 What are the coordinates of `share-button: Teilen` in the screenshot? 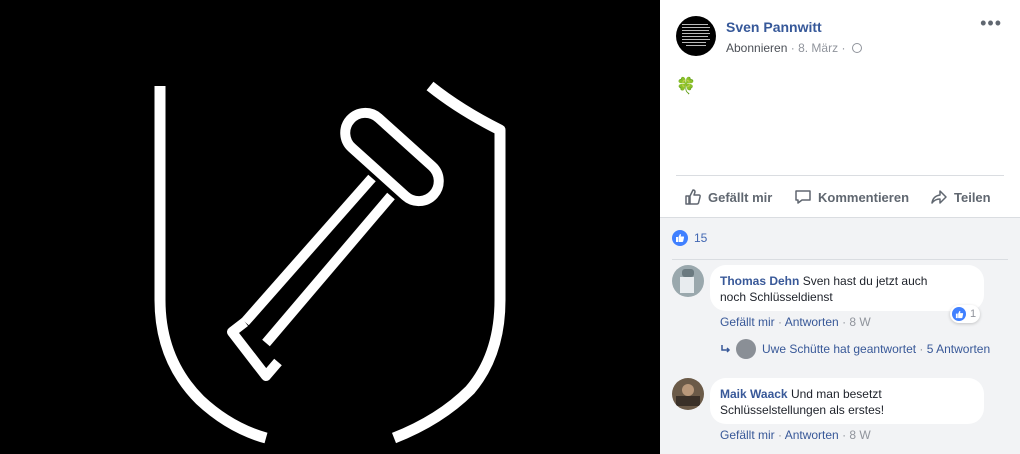 It's located at (960, 197).